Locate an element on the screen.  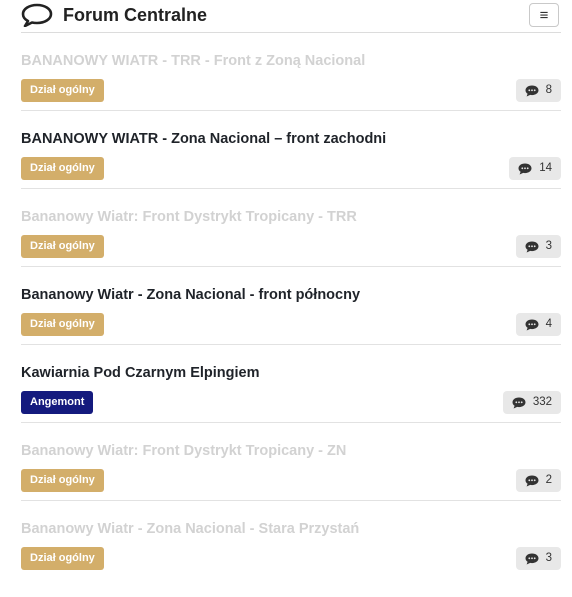
hamburger-menu-icon: ≡ is located at coordinates (544, 15).